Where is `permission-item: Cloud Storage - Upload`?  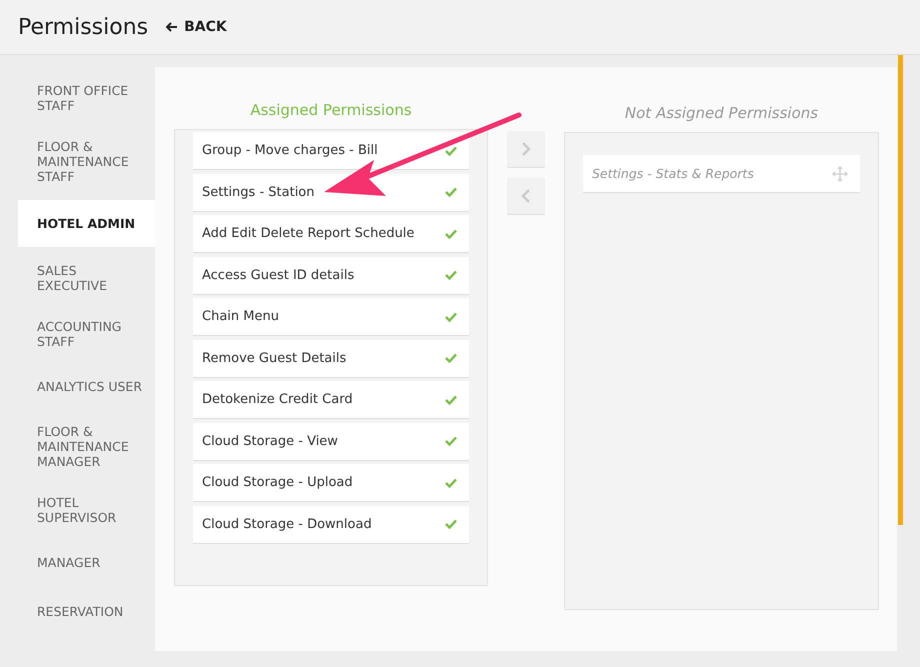
permission-item: Cloud Storage - Upload is located at coordinates (331, 483).